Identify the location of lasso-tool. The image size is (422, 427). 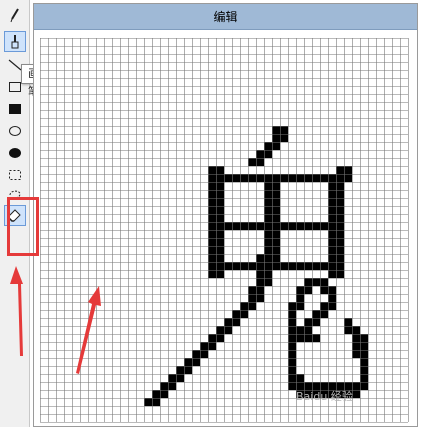
(15, 194).